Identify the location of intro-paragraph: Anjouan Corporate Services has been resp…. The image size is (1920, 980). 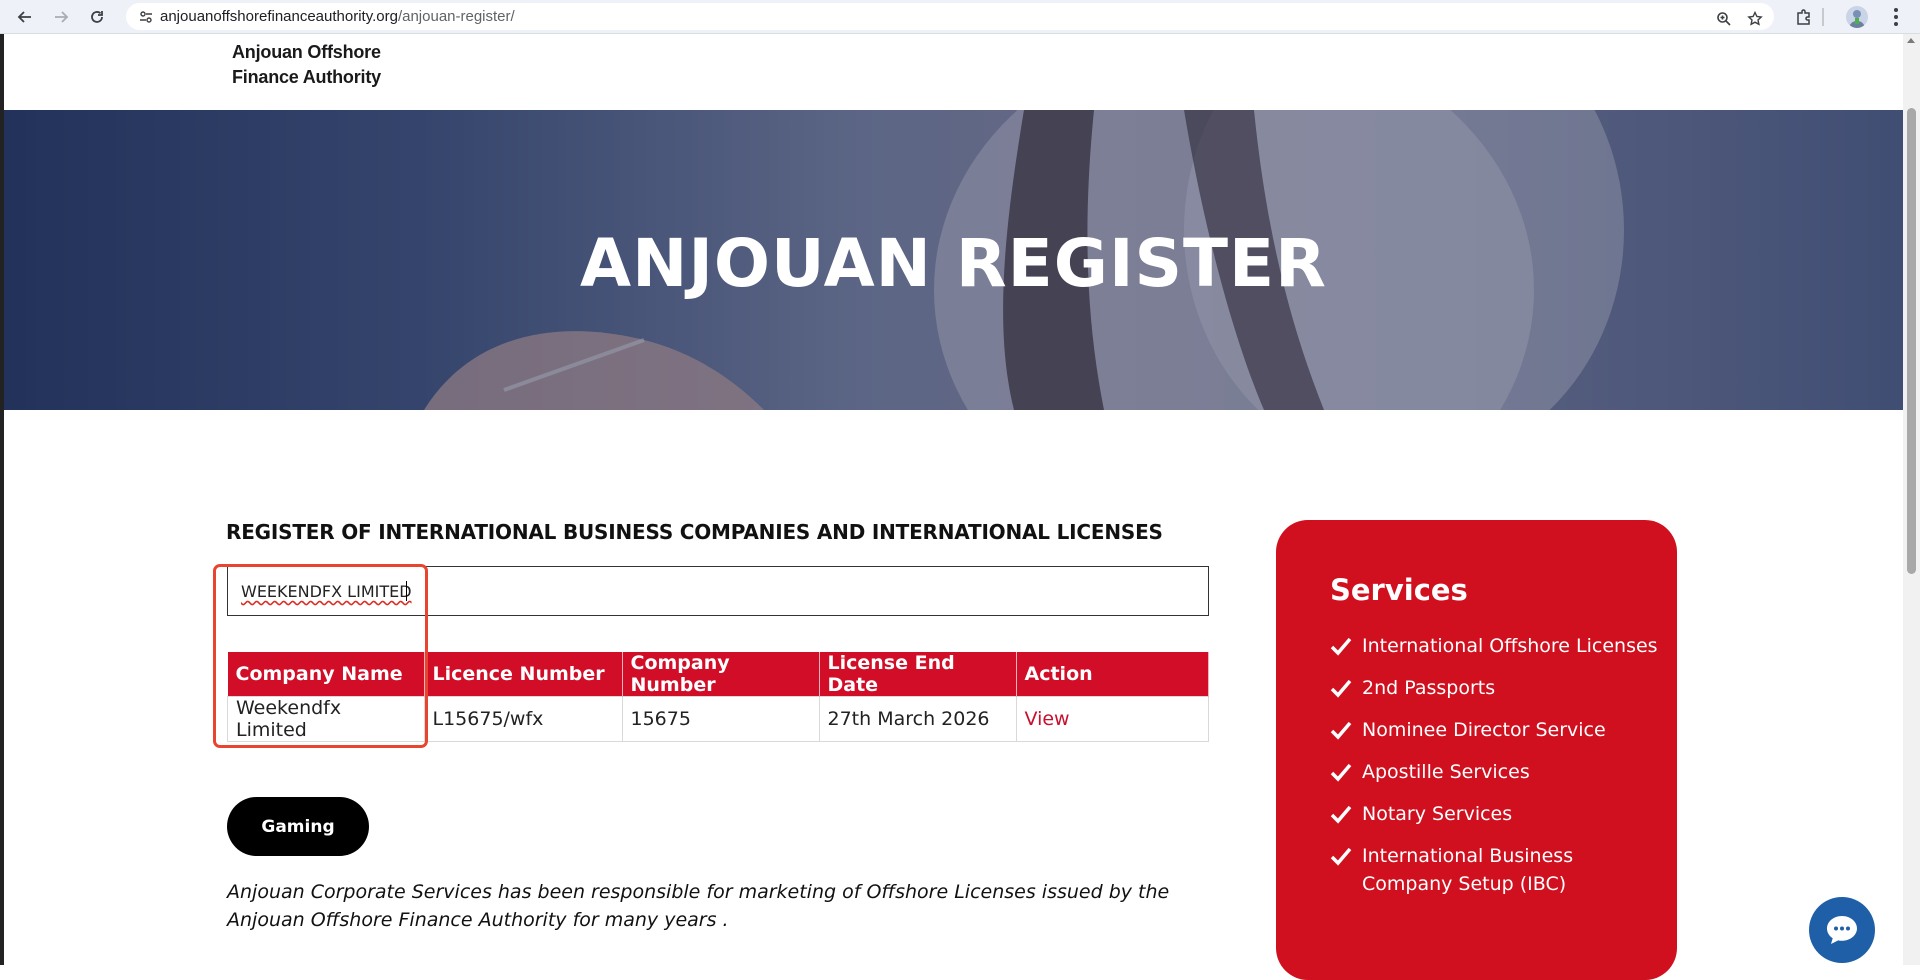
(698, 906).